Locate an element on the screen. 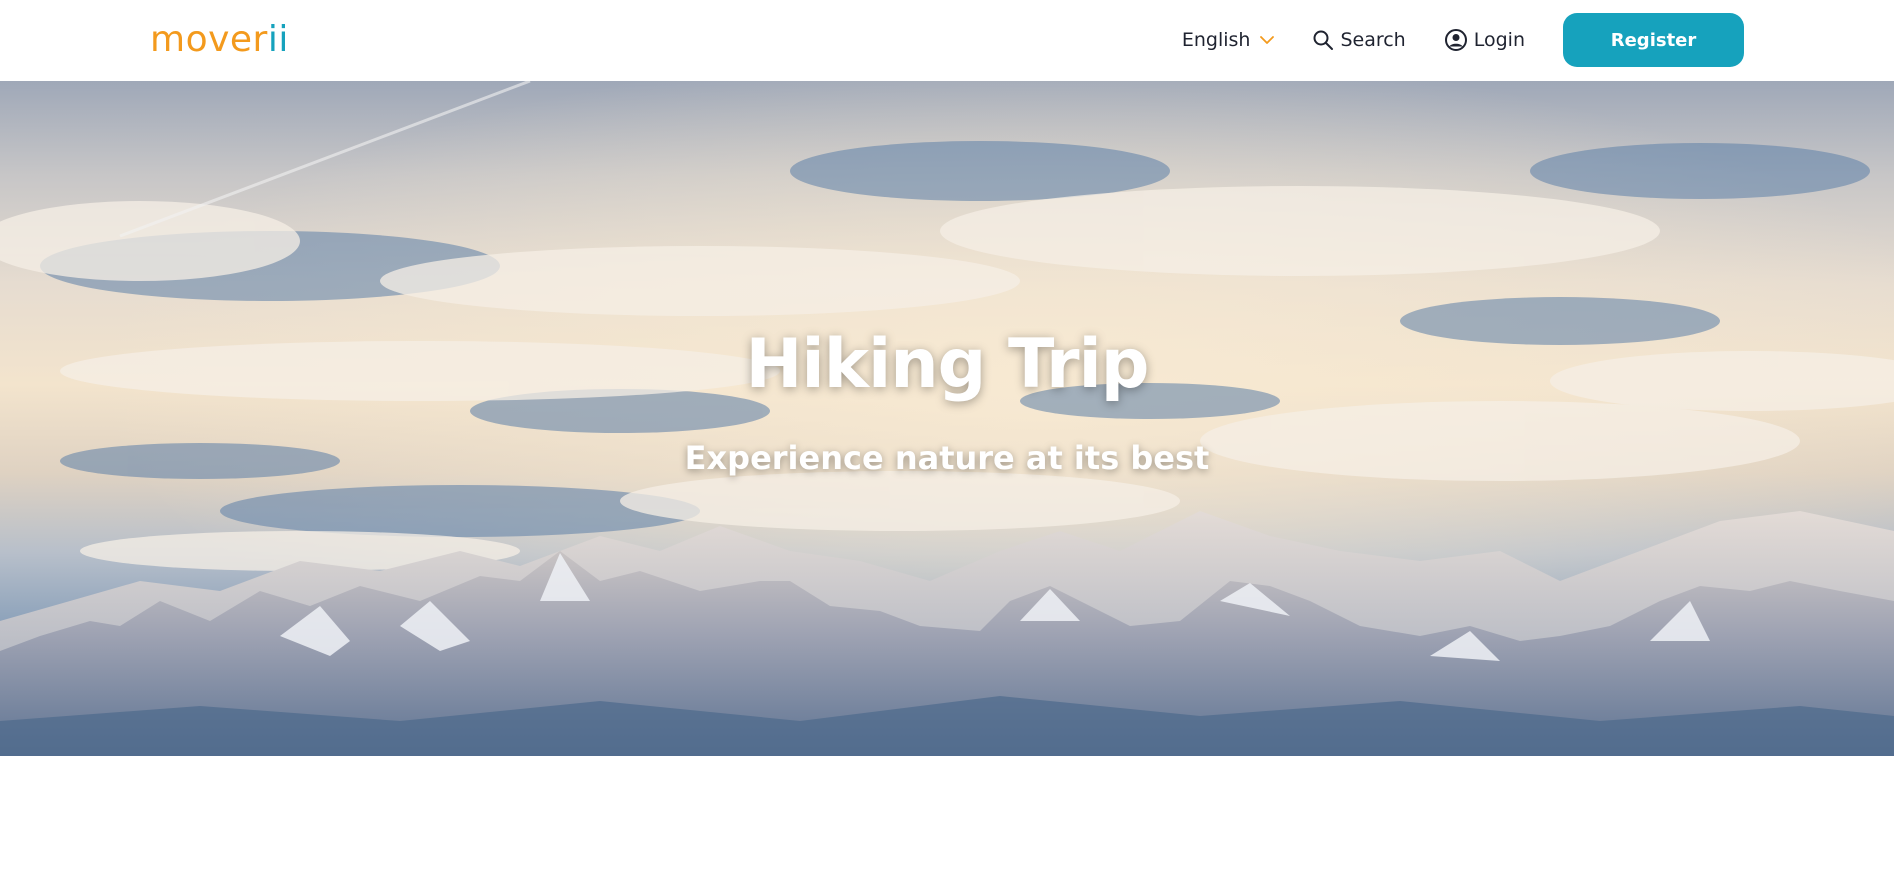 The width and height of the screenshot is (1894, 881). language-label: English is located at coordinates (1216, 40).